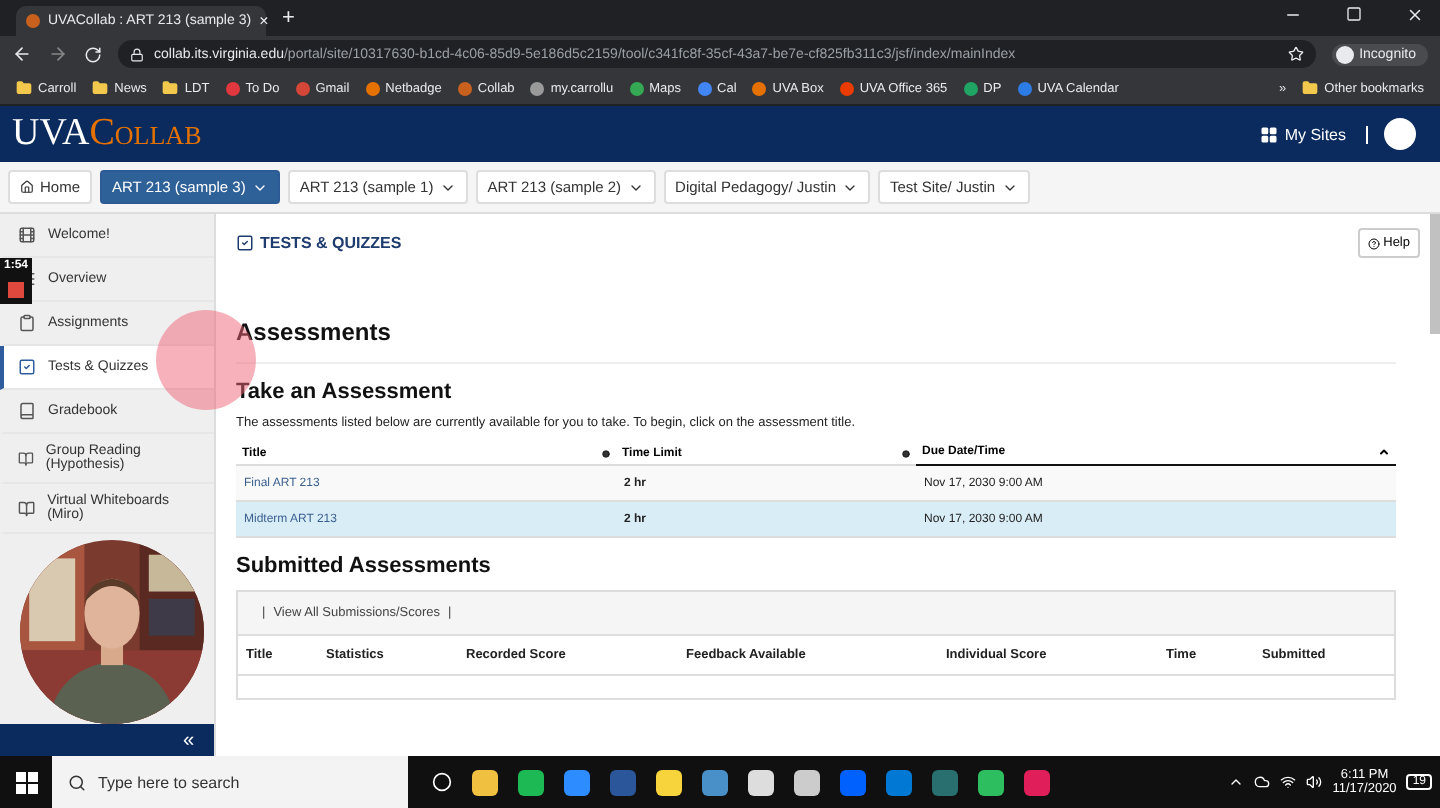 The image size is (1440, 808). Describe the element at coordinates (77, 782) in the screenshot. I see `search-icon` at that location.